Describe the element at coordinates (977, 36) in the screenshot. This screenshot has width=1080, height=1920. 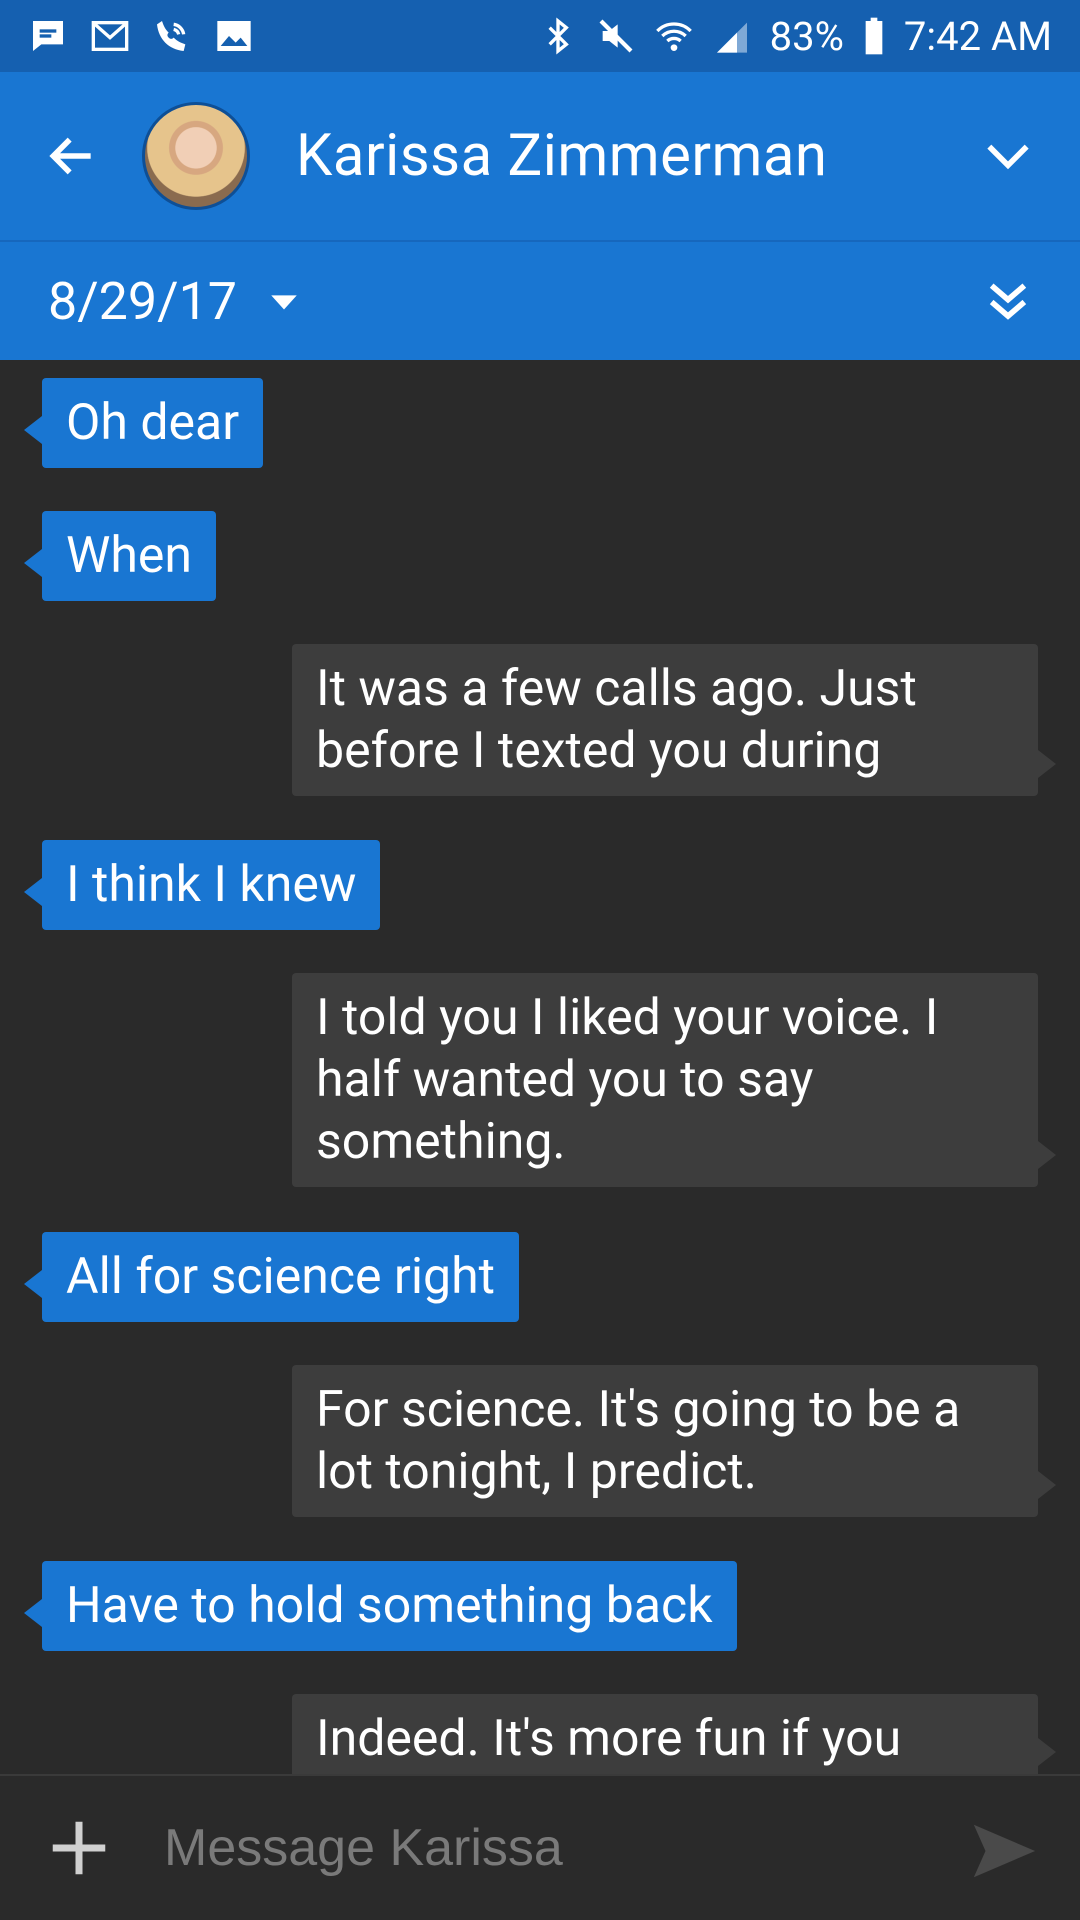
I see `status-time: 7:42 AM` at that location.